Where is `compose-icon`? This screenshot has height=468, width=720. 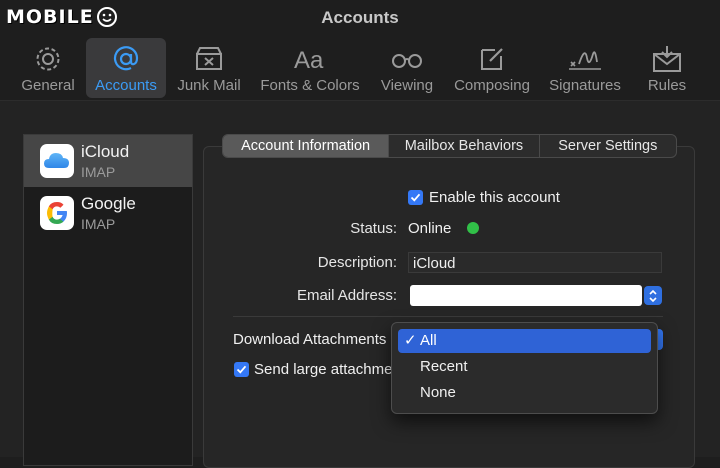
compose-icon is located at coordinates (492, 59).